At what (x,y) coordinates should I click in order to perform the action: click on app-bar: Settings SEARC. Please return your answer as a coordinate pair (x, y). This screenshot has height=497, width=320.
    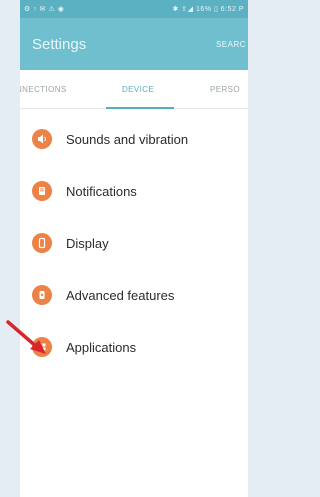
    Looking at the image, I should click on (134, 44).